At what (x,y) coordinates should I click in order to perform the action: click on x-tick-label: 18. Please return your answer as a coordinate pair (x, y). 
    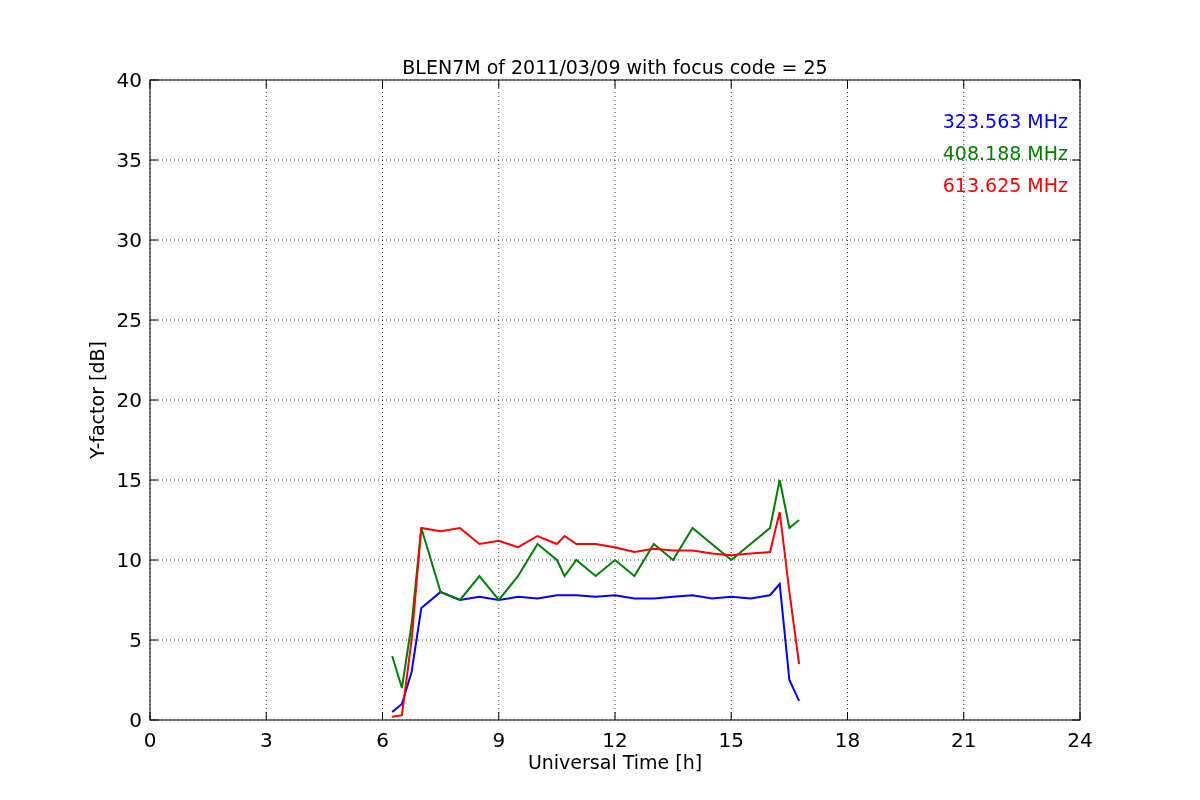
    Looking at the image, I should click on (847, 740).